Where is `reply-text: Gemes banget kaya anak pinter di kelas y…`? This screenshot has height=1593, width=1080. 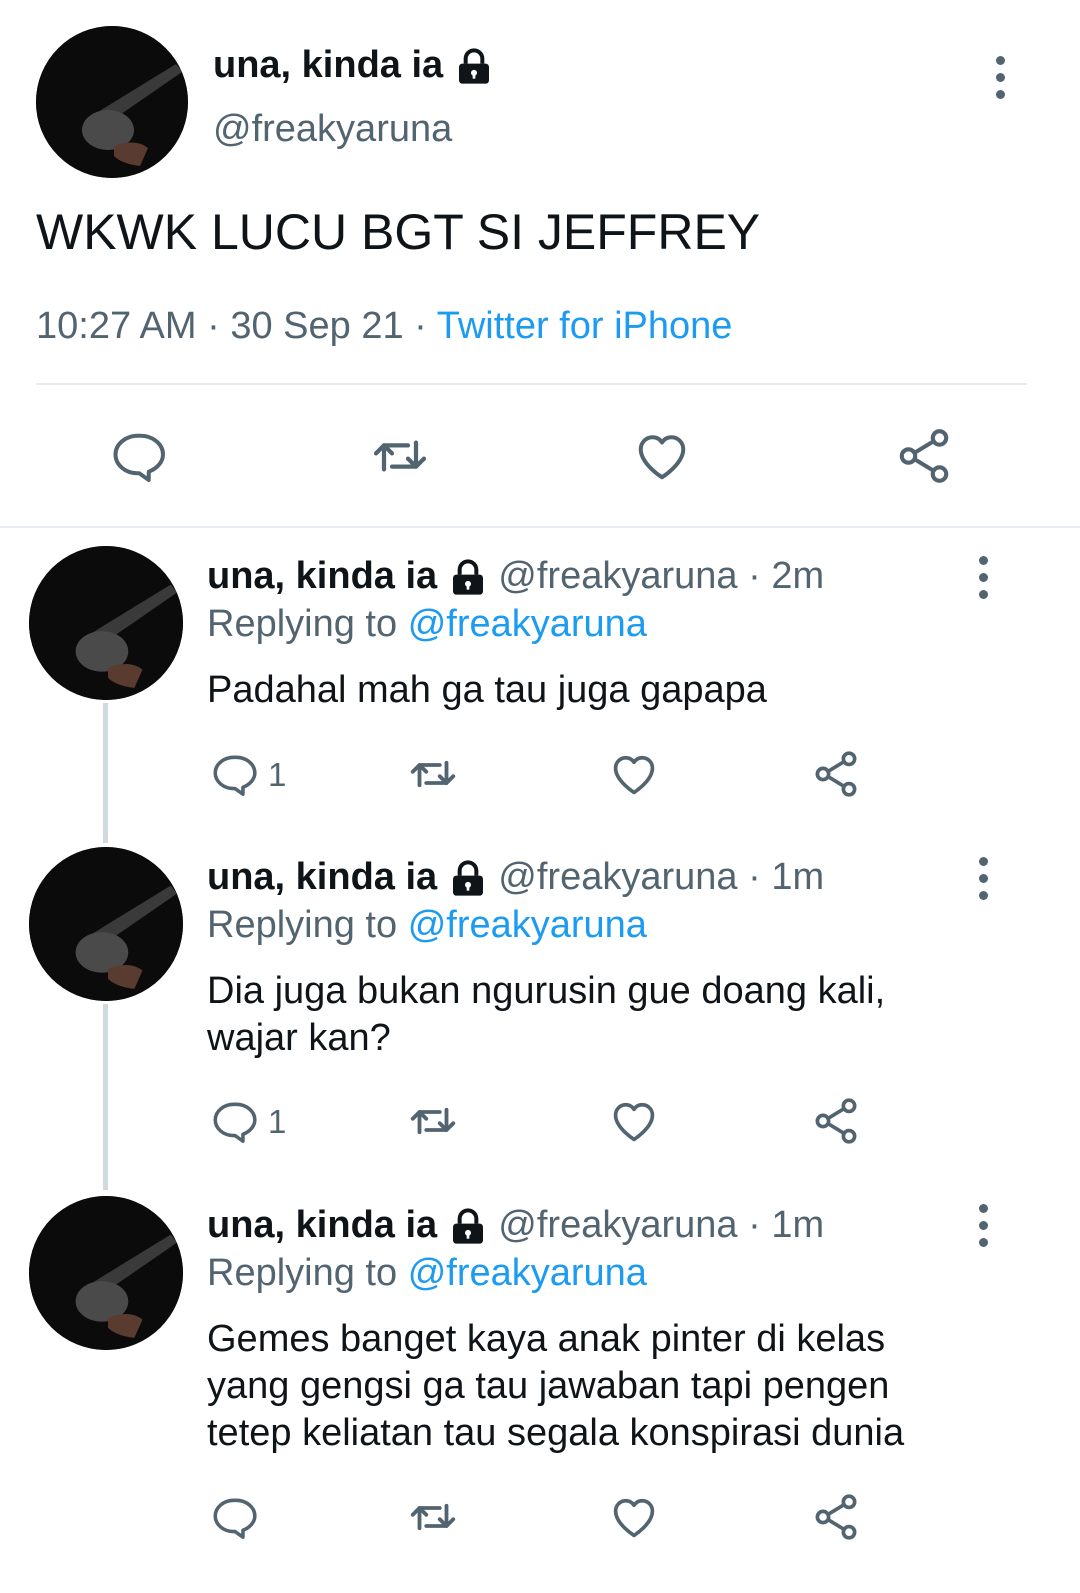
reply-text: Gemes banget kaya anak pinter di kelas y… is located at coordinates (555, 1386).